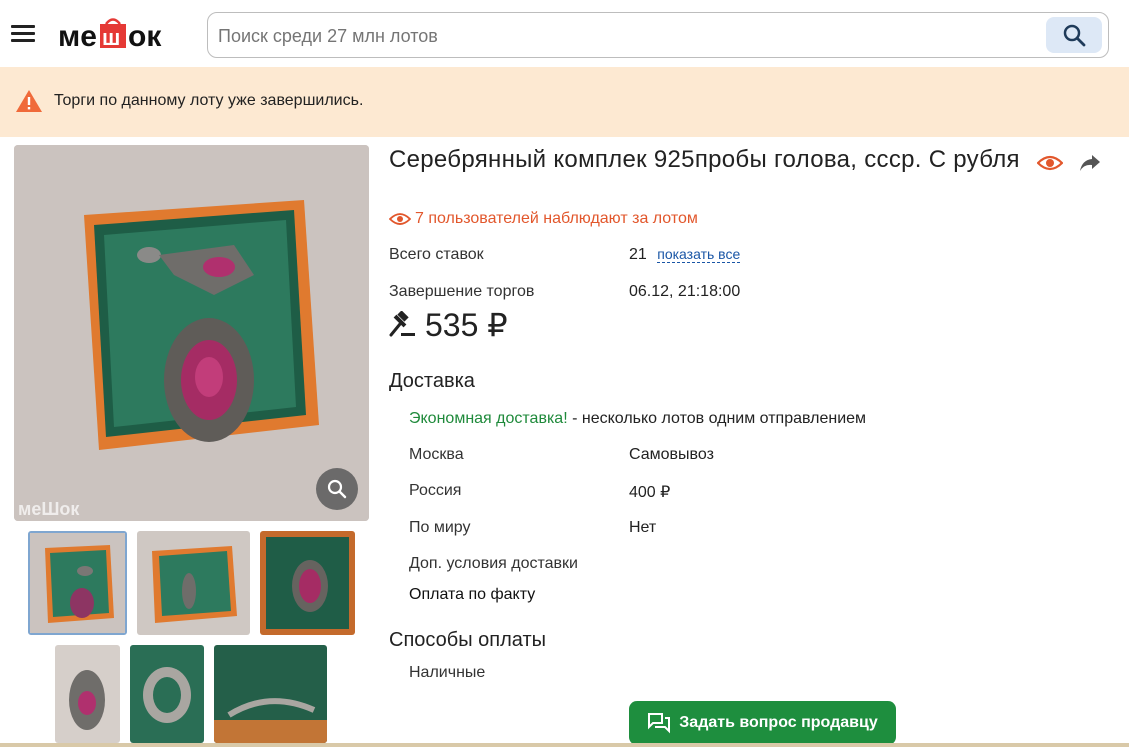  I want to click on payment-heading: Способы оплаты, so click(467, 640).